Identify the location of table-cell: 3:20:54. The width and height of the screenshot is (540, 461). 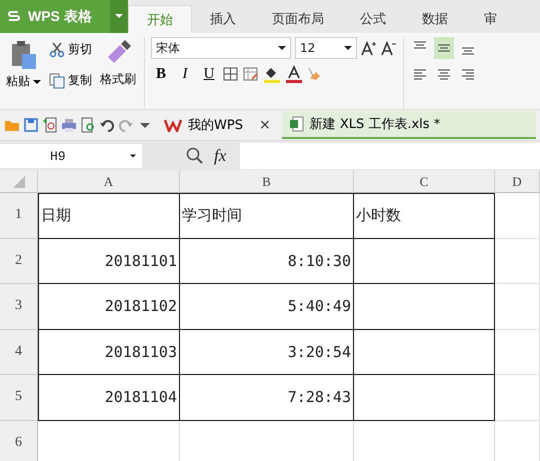
(267, 352).